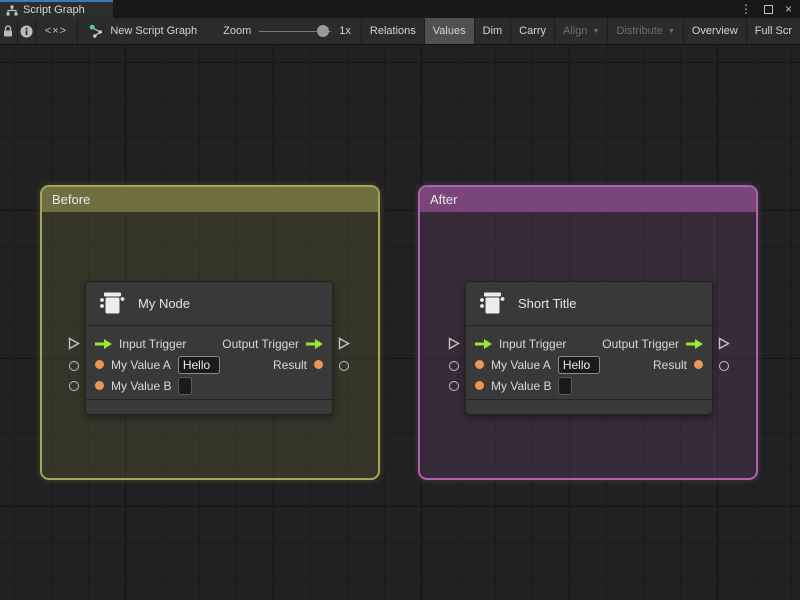 The width and height of the screenshot is (800, 600). Describe the element at coordinates (209, 304) in the screenshot. I see `node-header: My Node` at that location.